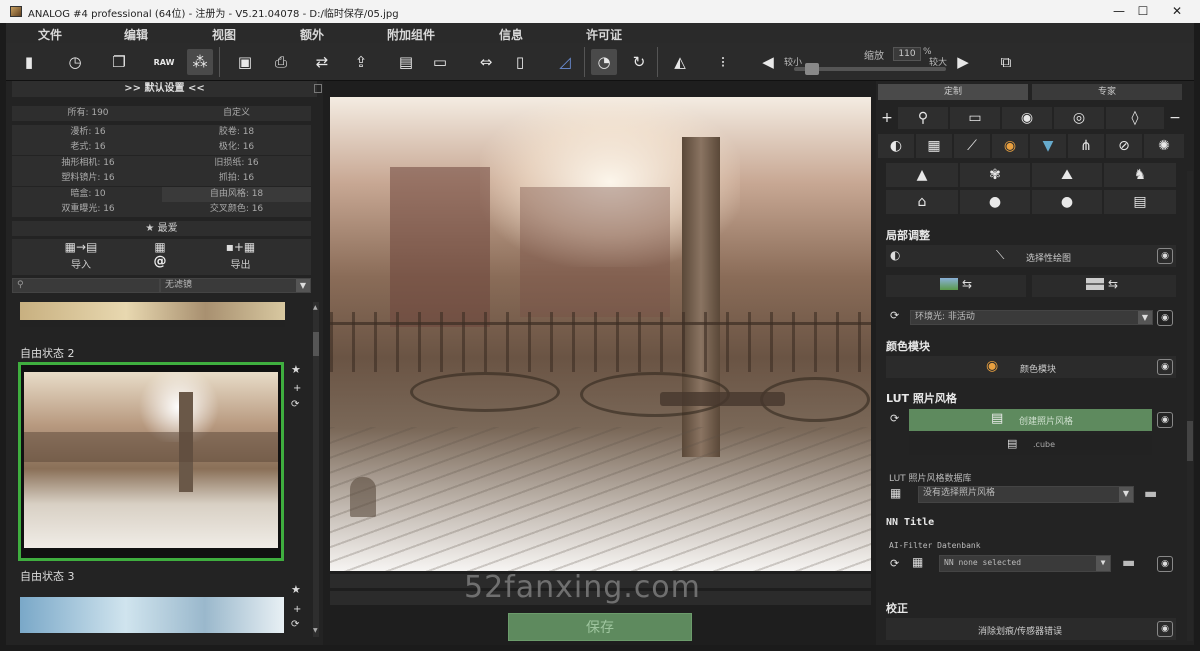 Image resolution: width=1200 pixels, height=651 pixels. Describe the element at coordinates (1067, 202) in the screenshot. I see `person-icon: ●` at that location.